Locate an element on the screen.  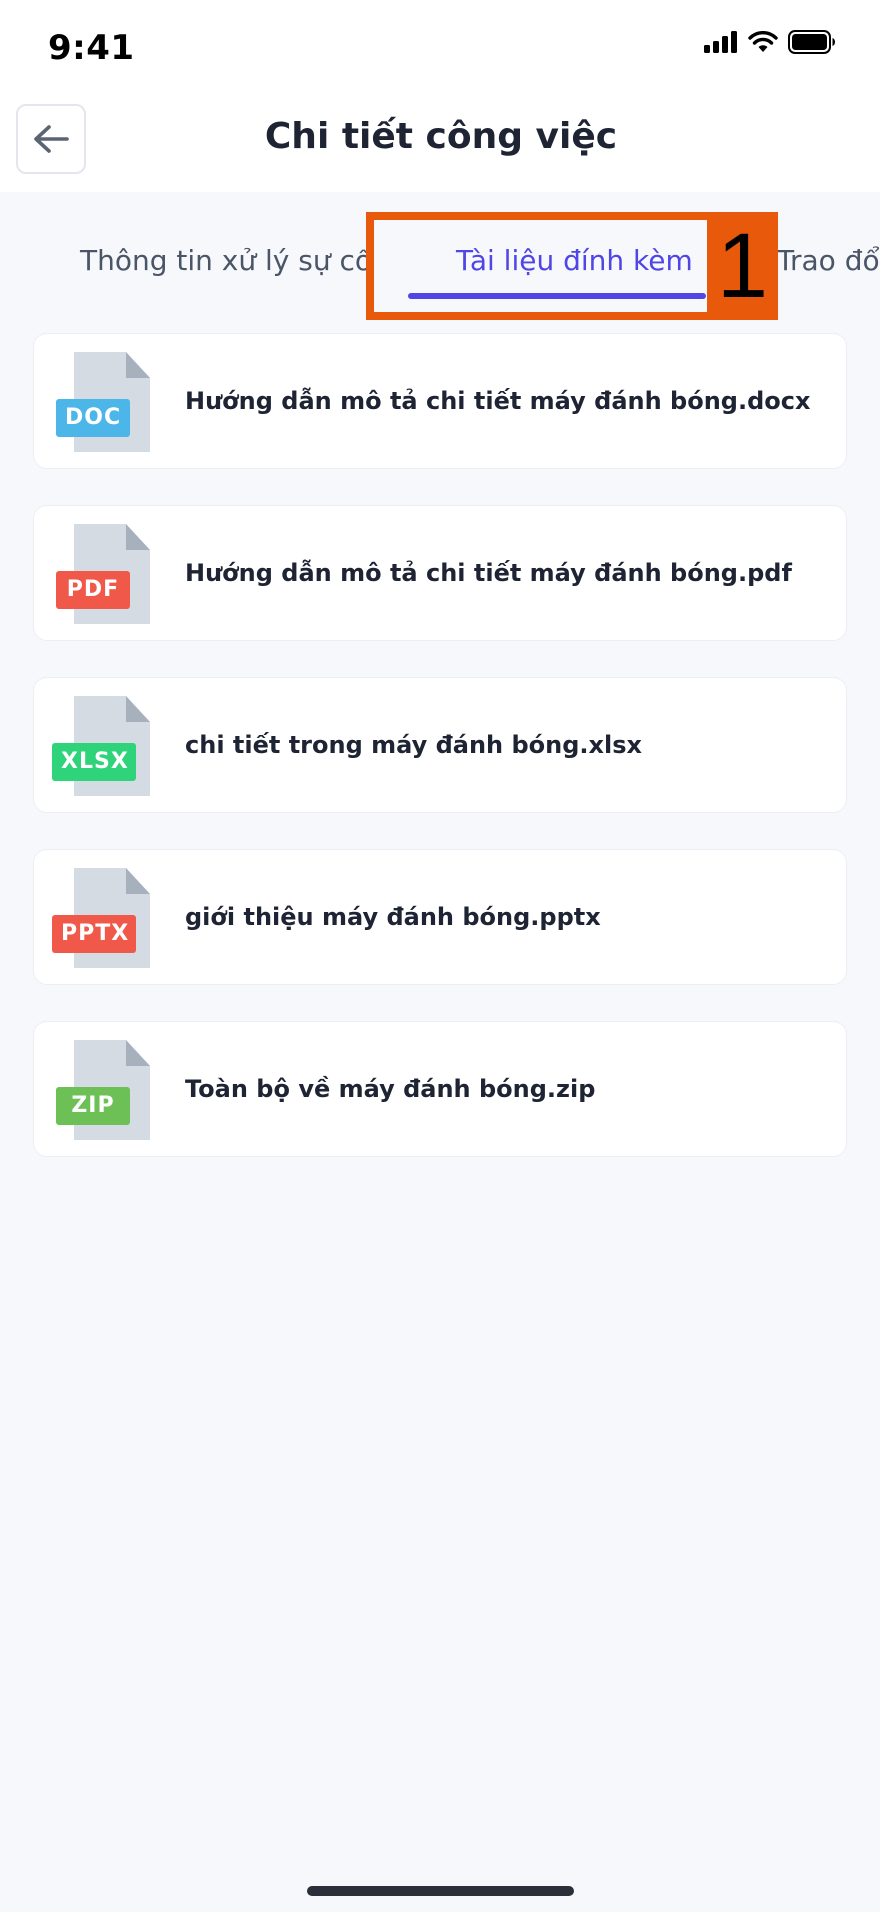
file-item-pptx: PPTX giới thiệu máy đánh bóng.pptx is located at coordinates (440, 917).